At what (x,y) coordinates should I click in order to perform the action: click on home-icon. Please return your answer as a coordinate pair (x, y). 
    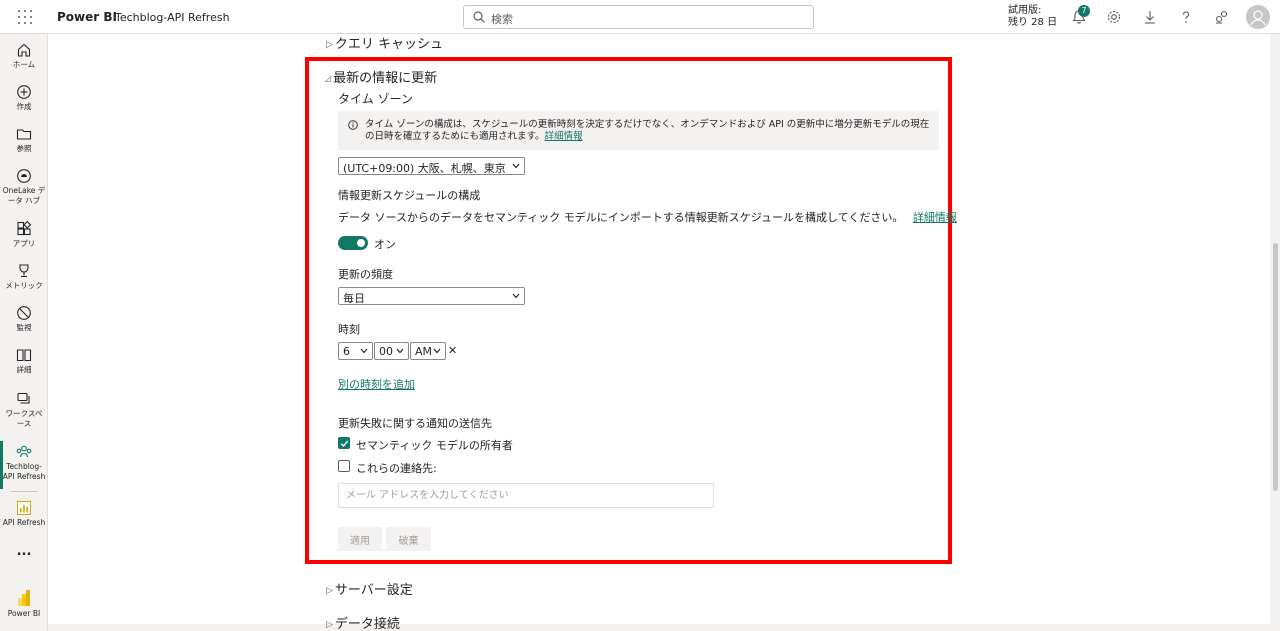
    Looking at the image, I should click on (24, 50).